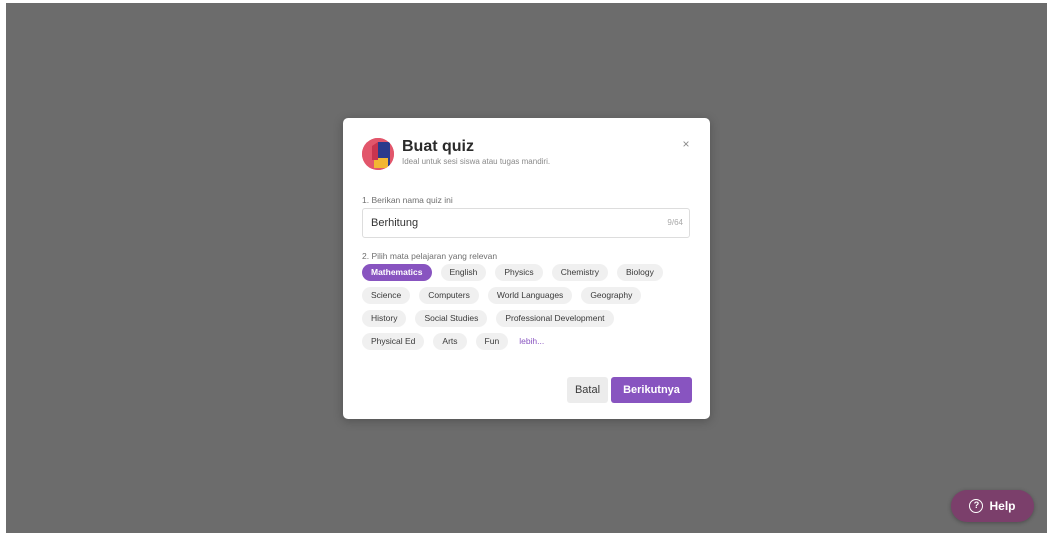  What do you see at coordinates (378, 154) in the screenshot?
I see `quiz-app-logo-icon` at bounding box center [378, 154].